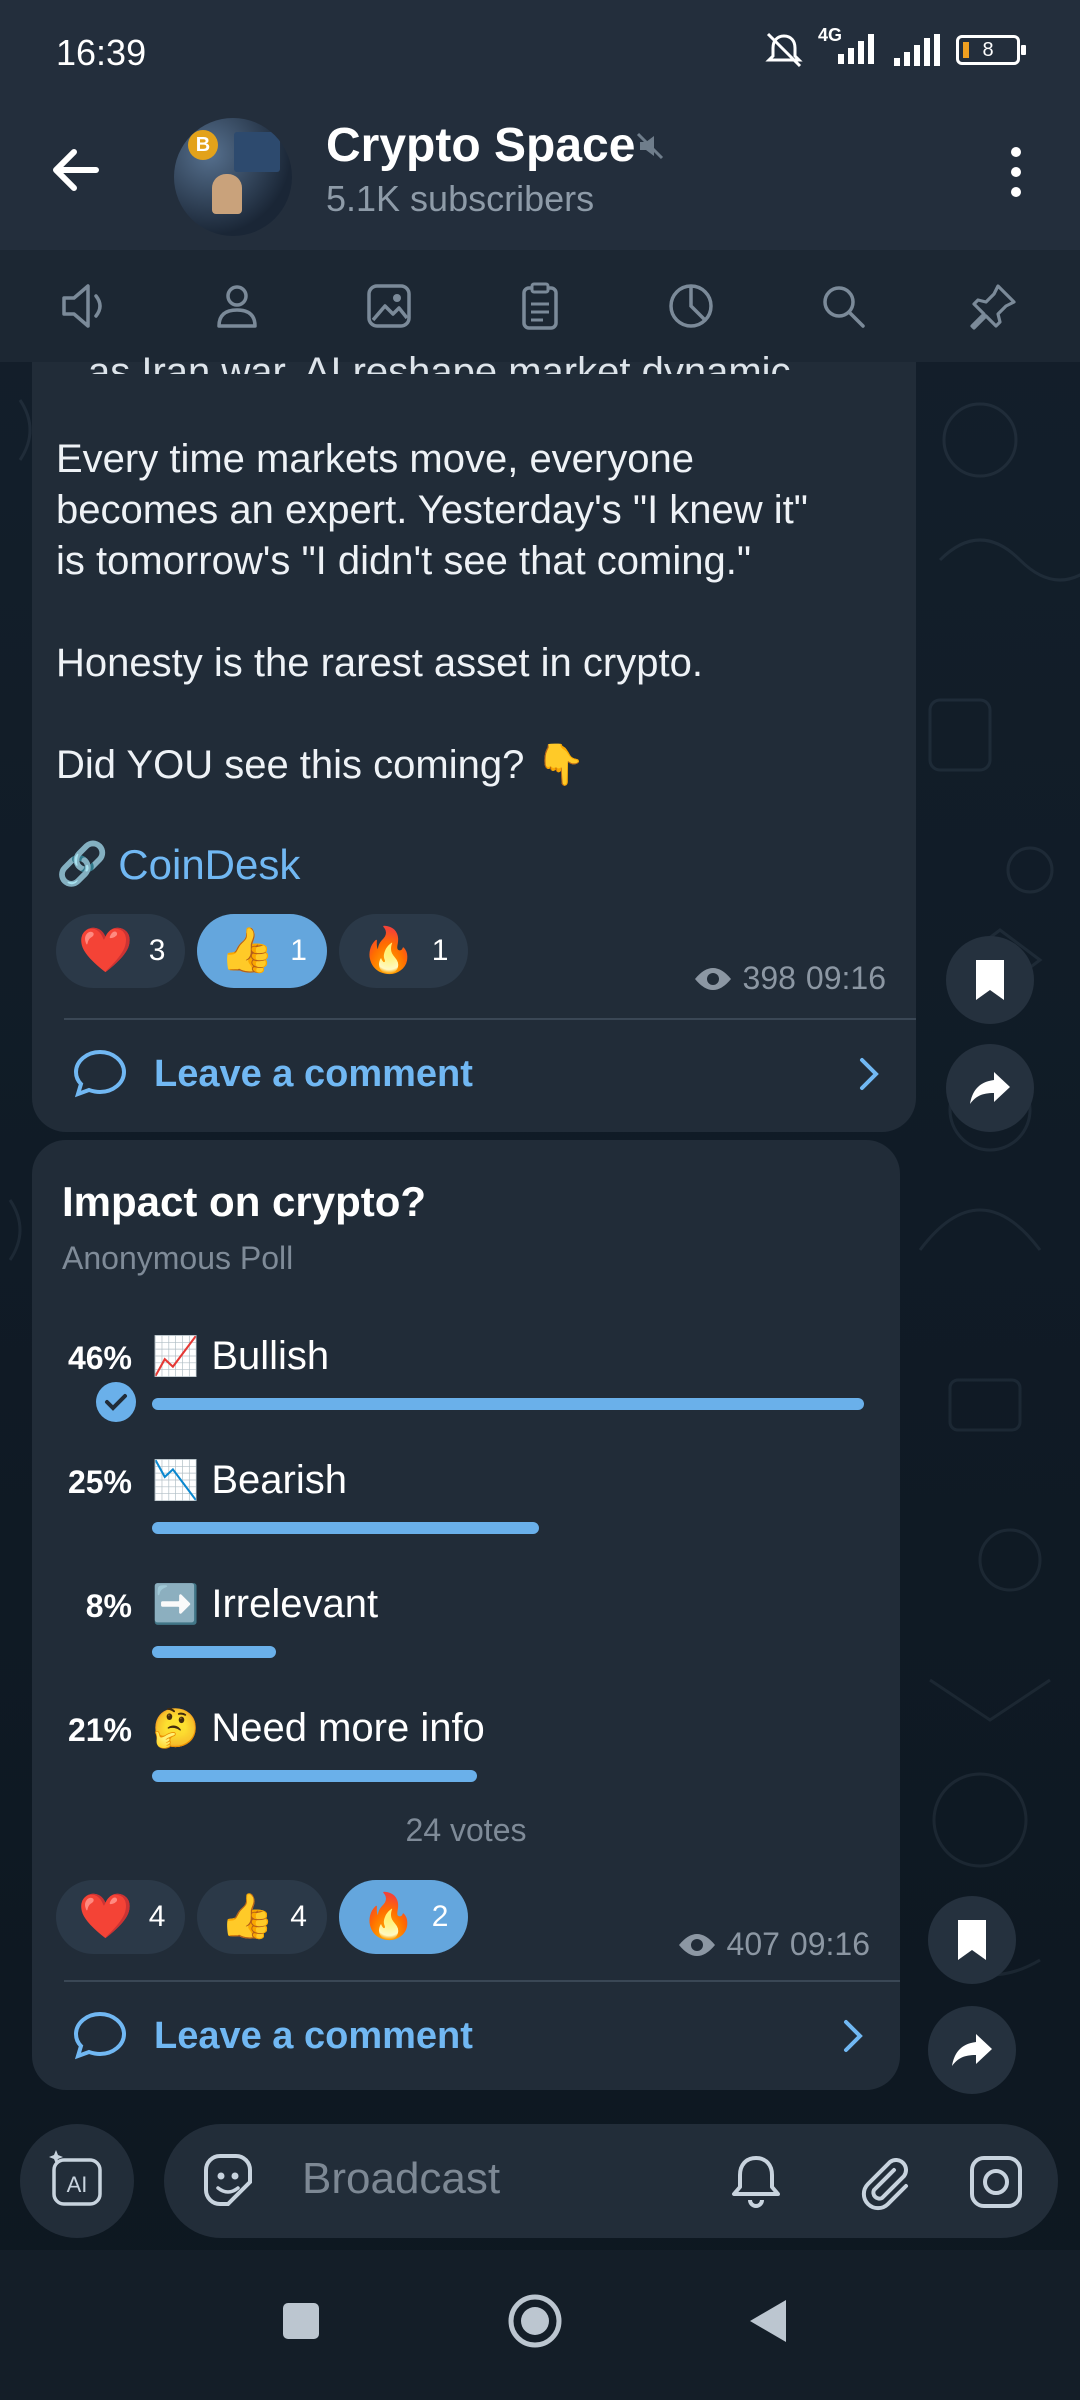 Image resolution: width=1080 pixels, height=2400 pixels. What do you see at coordinates (105, 1916) in the screenshot?
I see `heart-icon: ❤️` at bounding box center [105, 1916].